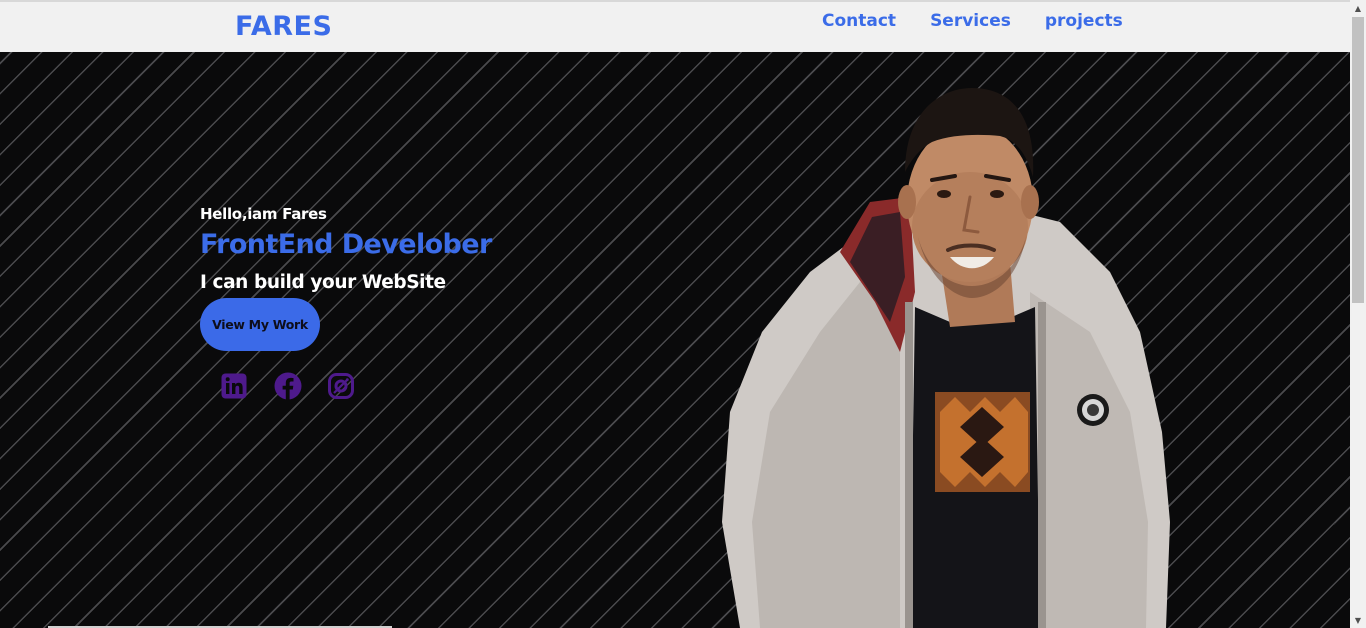 The height and width of the screenshot is (628, 1366). I want to click on vertical-scrollbar: ▲ ▼, so click(1358, 314).